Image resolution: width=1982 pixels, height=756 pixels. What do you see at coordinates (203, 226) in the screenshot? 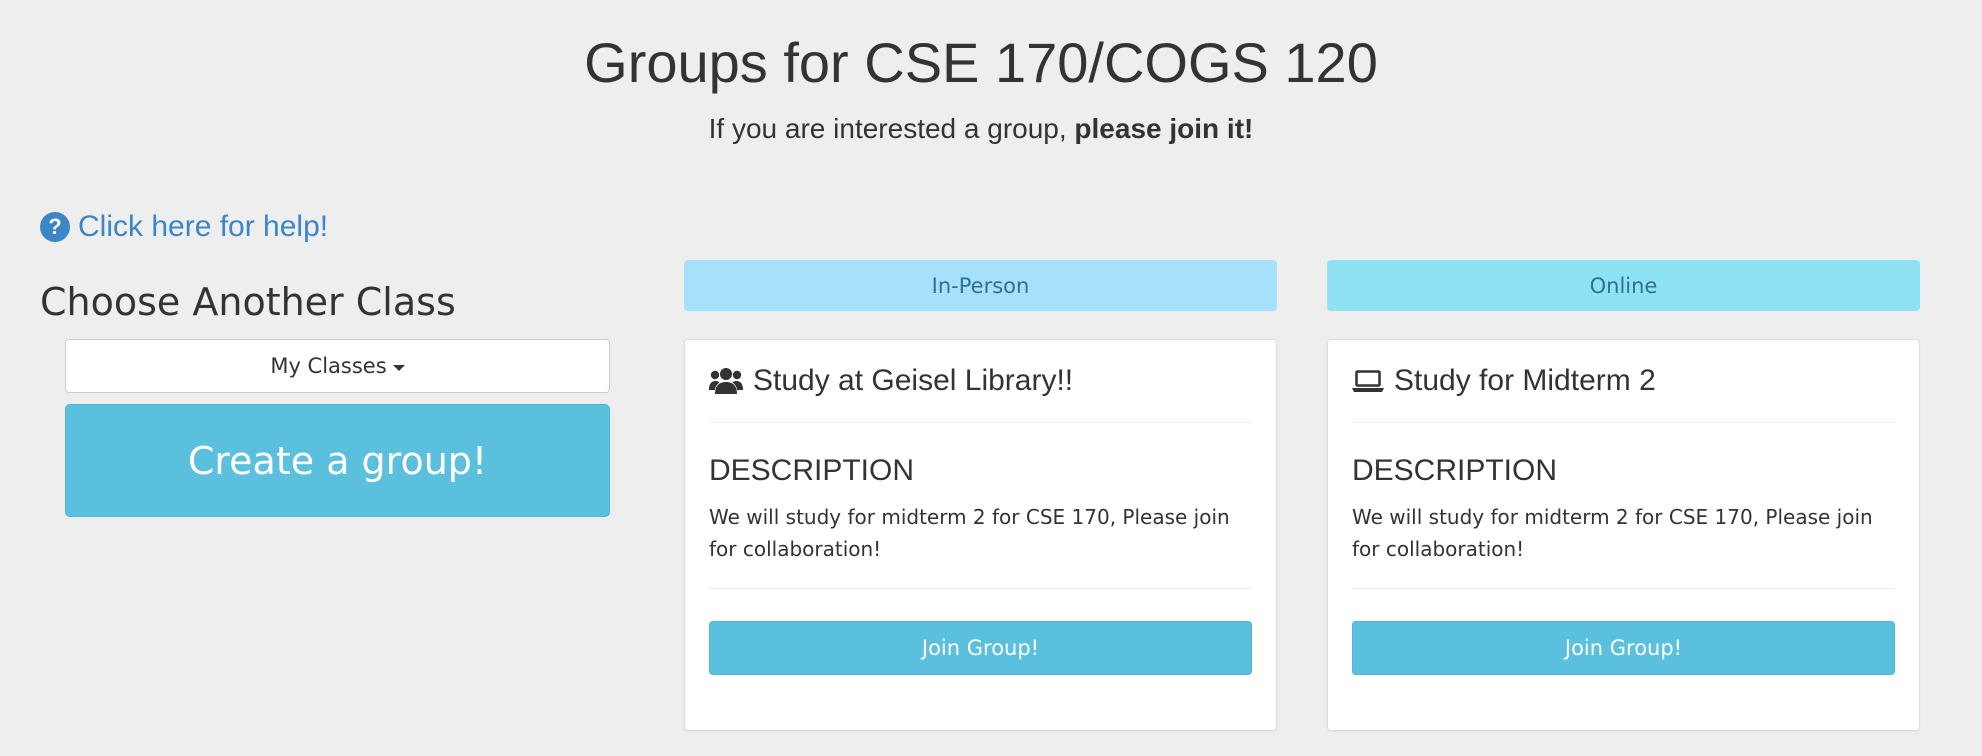
I see `help-link-label: Click here for help!` at bounding box center [203, 226].